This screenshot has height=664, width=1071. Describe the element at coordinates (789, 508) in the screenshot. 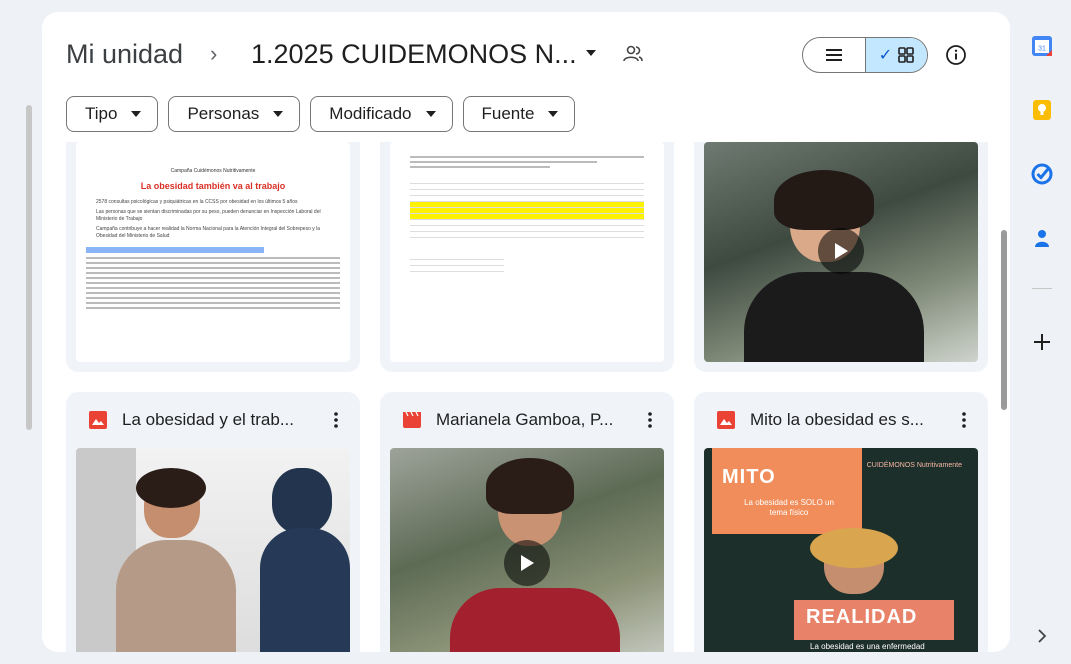

I see `mito-text: La obesidad es SOLO un tema físico` at that location.